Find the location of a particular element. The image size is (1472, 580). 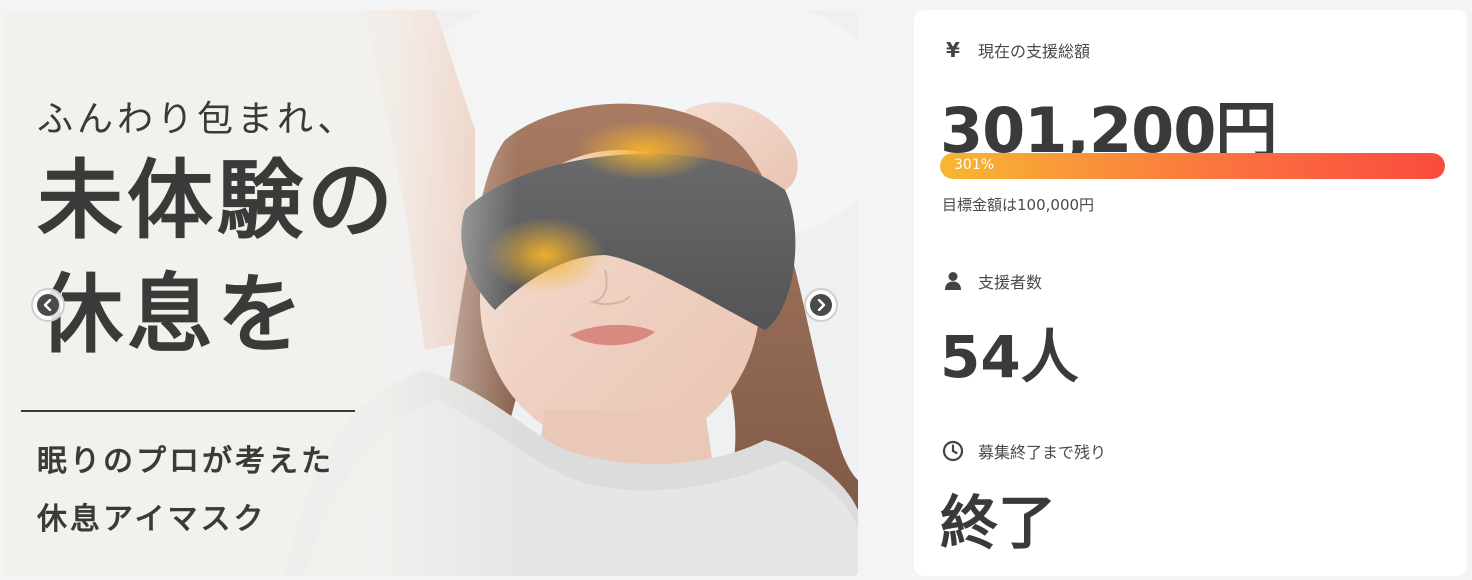

hero-tagline: ふんわり包まれ、 is located at coordinates (197, 119).